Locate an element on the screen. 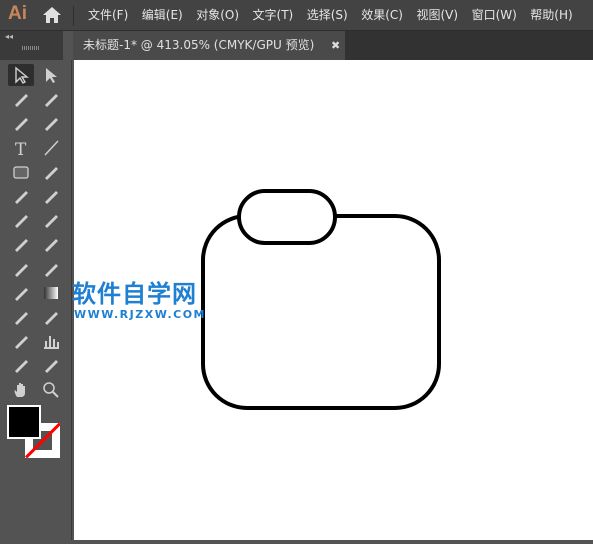 The height and width of the screenshot is (544, 593). tab-bar: 未标题-1* @ 413.05% (CMYK/GPU 预览) ✖ is located at coordinates (333, 45).